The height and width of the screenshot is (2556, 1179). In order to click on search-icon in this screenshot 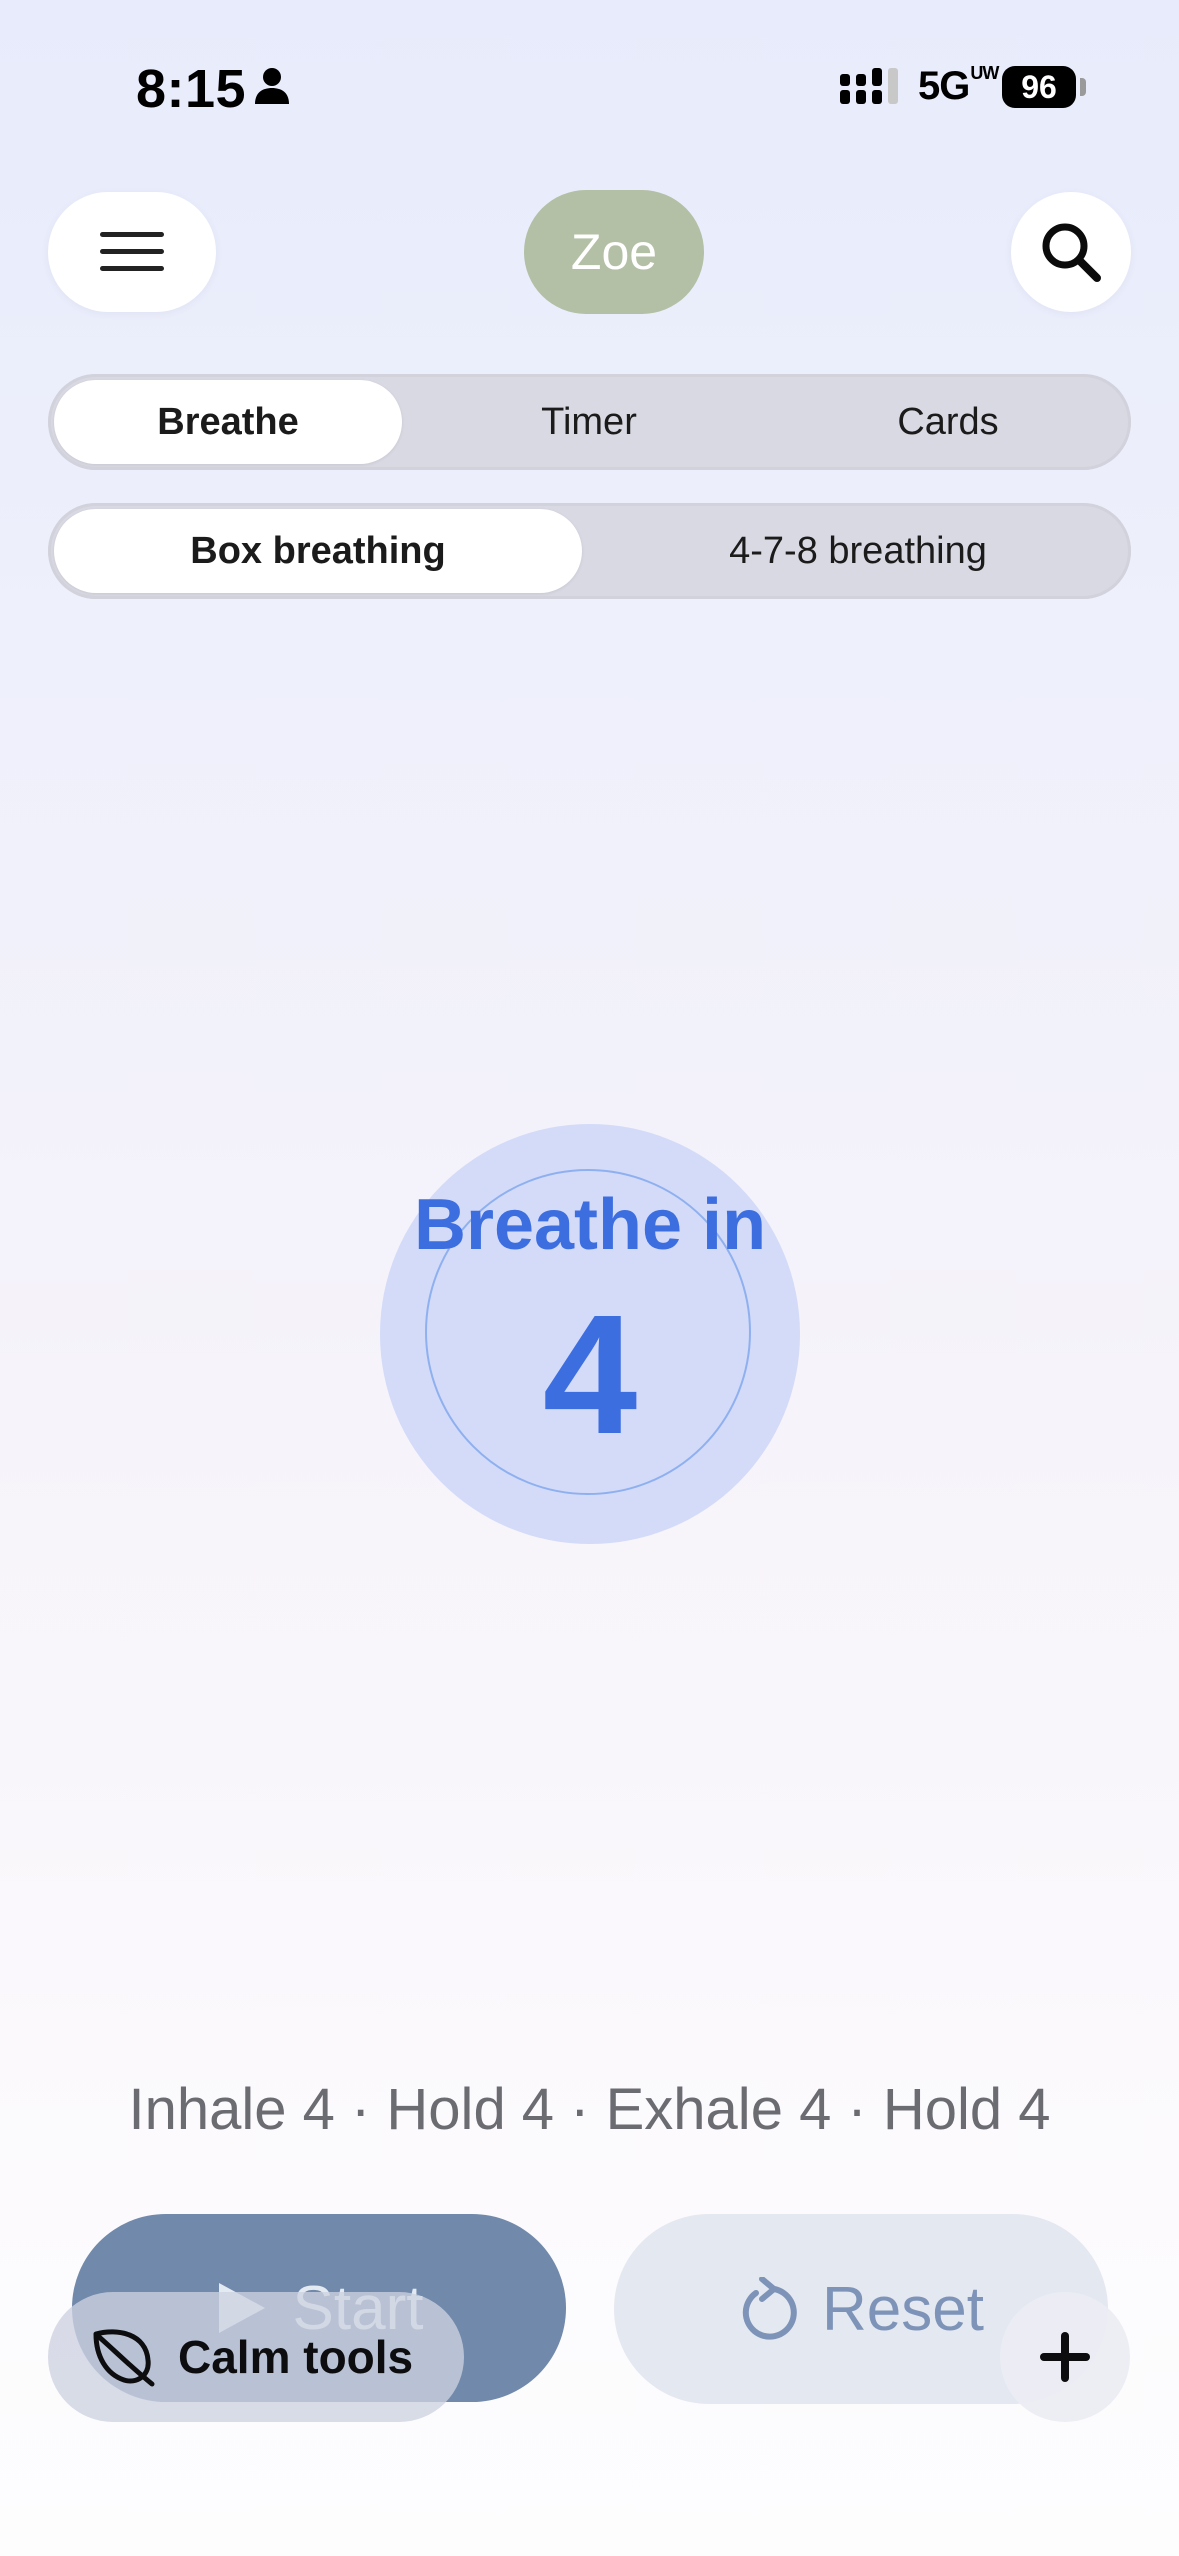, I will do `click(1071, 252)`.